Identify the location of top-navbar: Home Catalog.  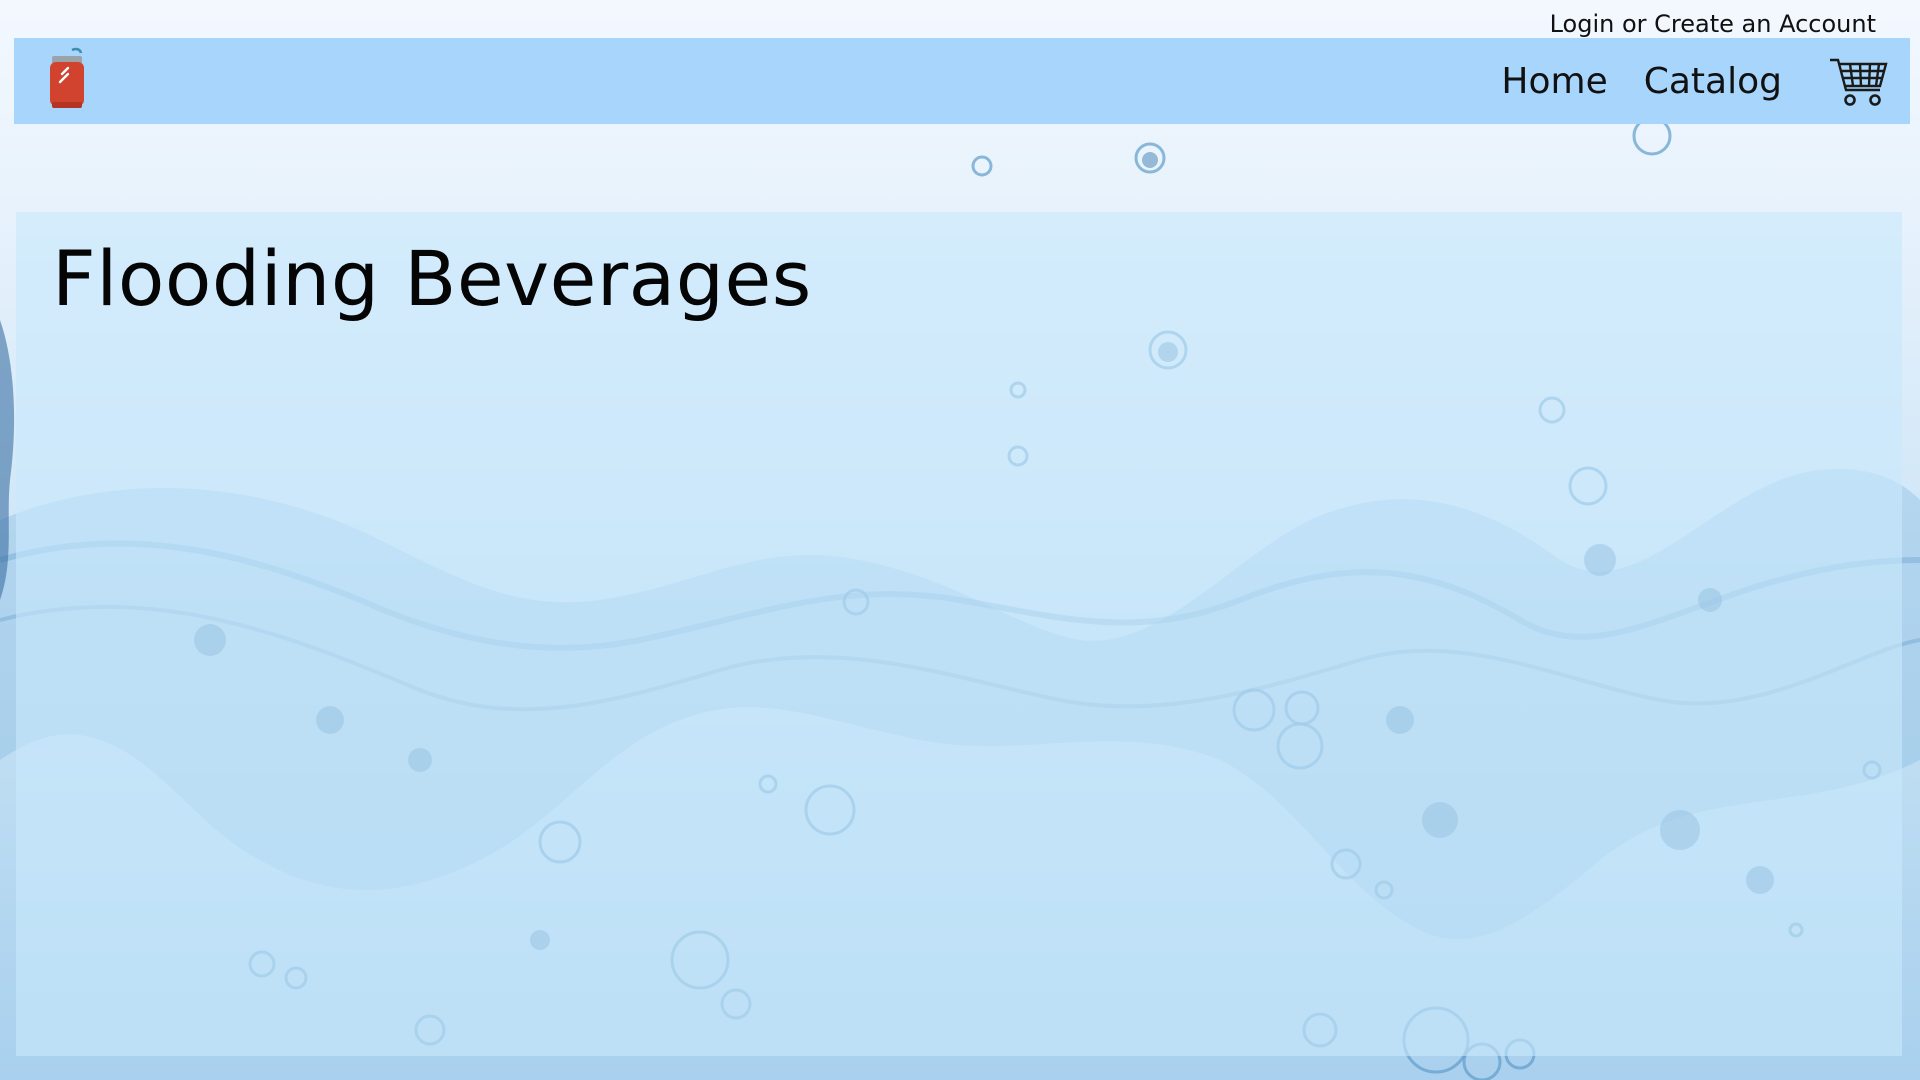
(962, 81).